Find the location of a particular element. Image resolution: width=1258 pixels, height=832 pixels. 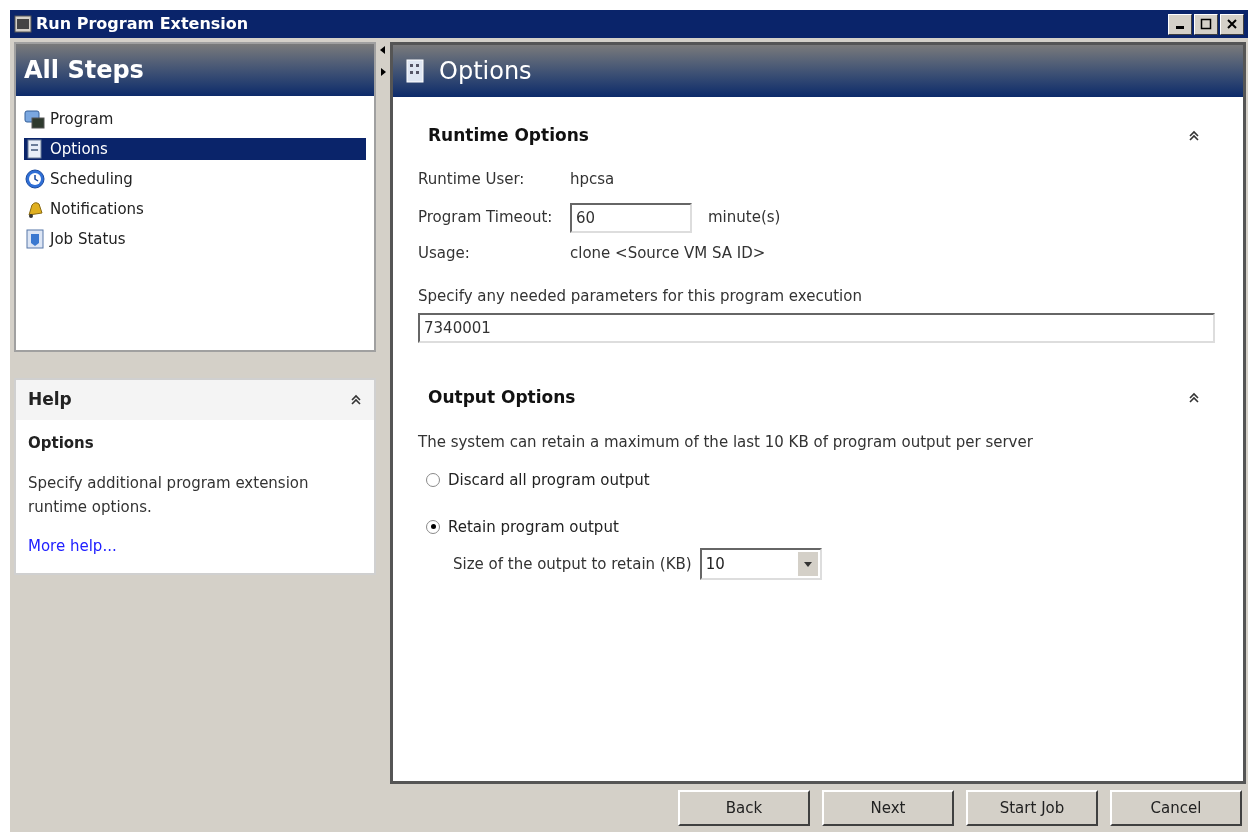

status-icon is located at coordinates (35, 239).